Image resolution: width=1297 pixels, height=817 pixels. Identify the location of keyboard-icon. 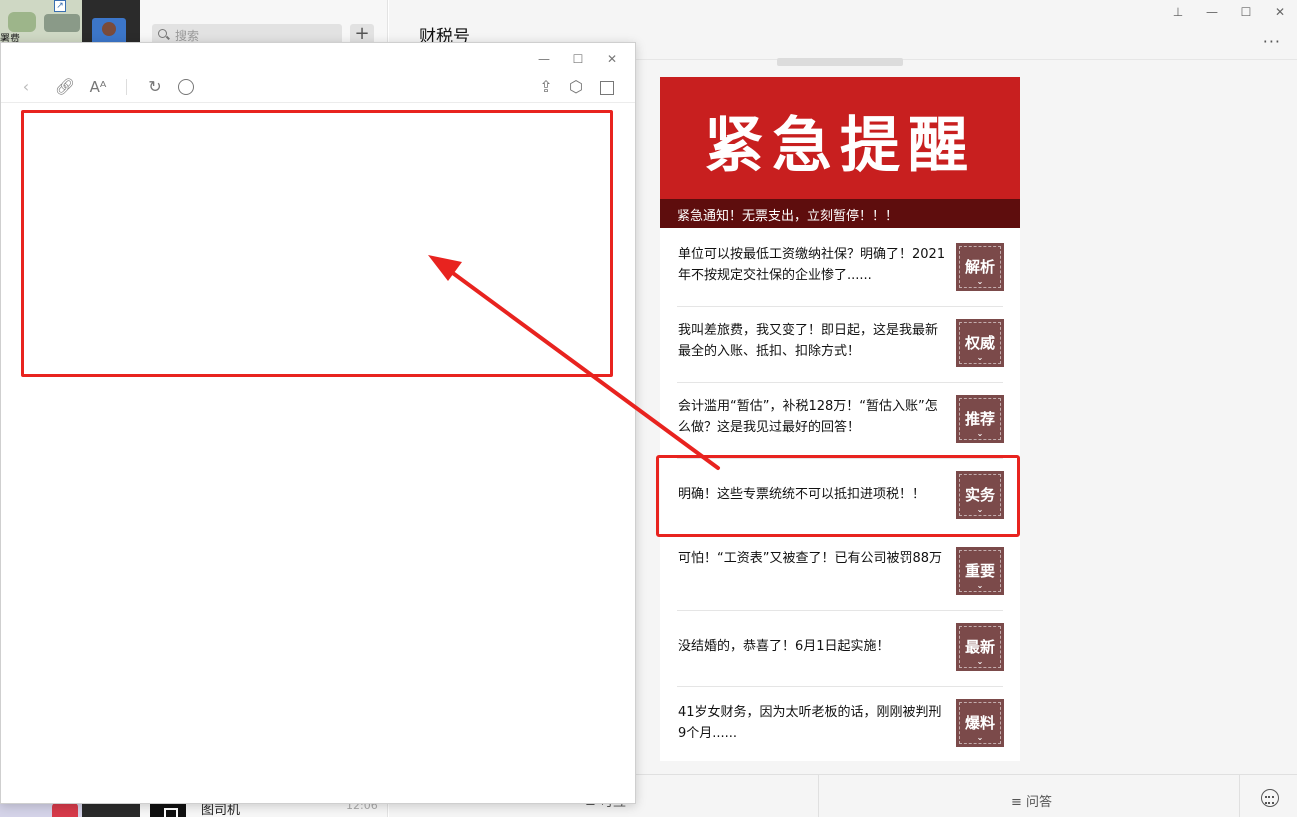
(1270, 798).